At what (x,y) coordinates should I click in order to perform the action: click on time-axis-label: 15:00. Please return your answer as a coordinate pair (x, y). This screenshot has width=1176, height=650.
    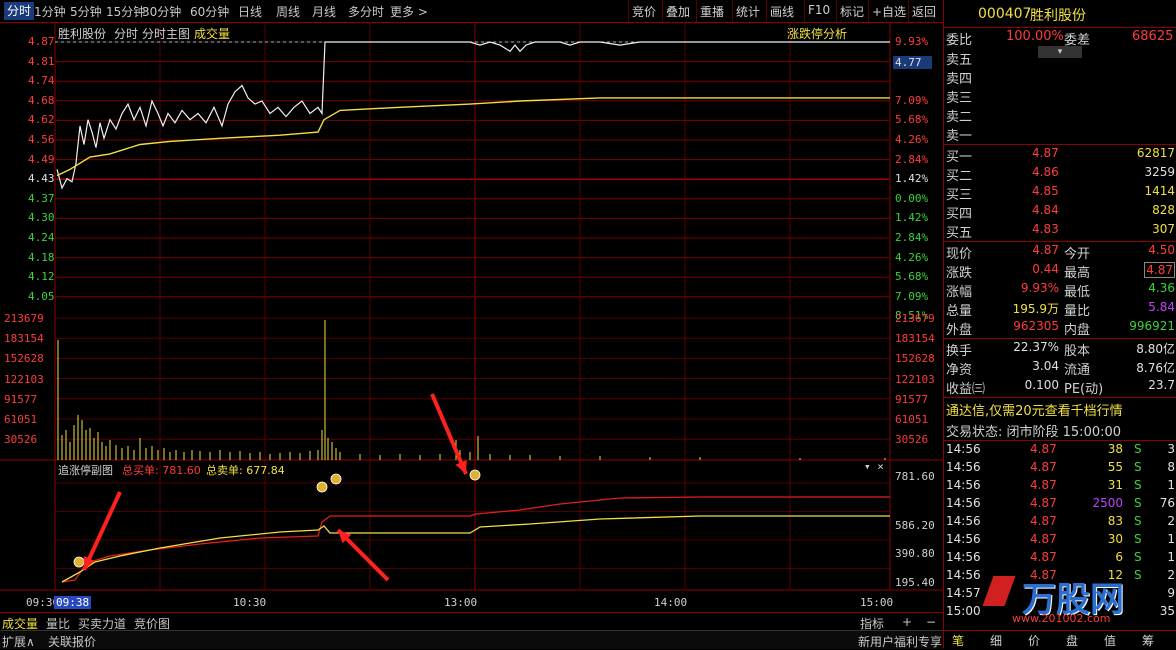
    Looking at the image, I should click on (877, 602).